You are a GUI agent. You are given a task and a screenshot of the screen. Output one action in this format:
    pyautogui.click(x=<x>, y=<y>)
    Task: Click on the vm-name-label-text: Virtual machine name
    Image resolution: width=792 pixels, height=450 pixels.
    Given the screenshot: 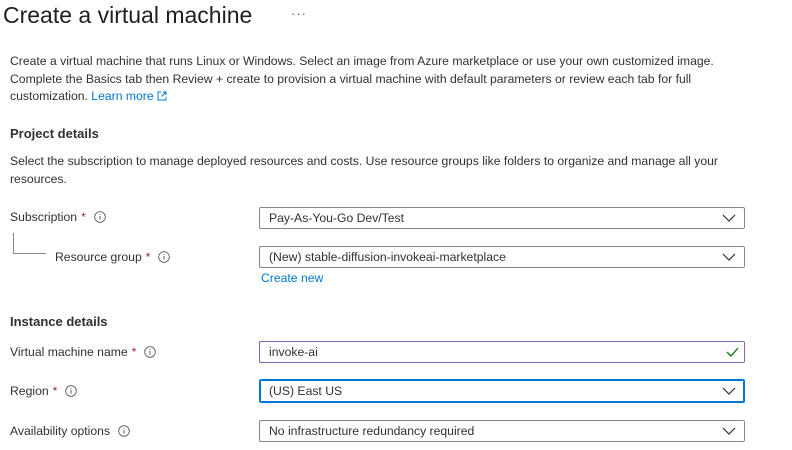 What is the action you would take?
    pyautogui.click(x=69, y=352)
    